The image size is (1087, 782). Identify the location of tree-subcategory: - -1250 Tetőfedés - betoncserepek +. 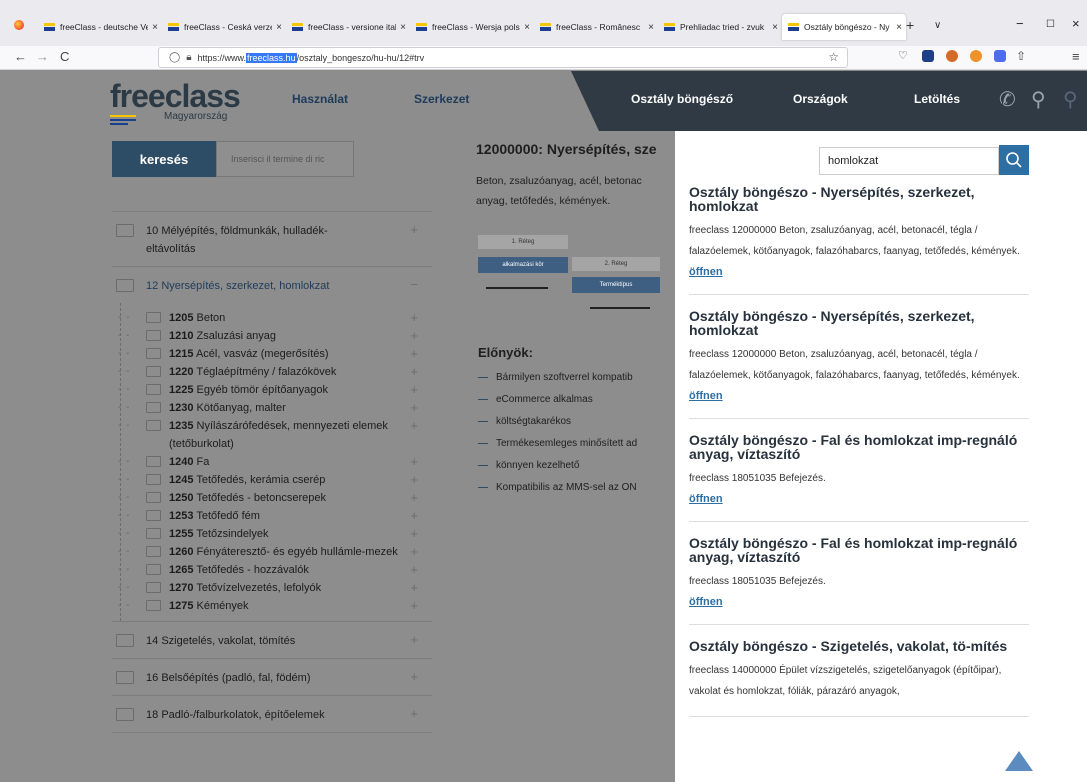
(272, 498).